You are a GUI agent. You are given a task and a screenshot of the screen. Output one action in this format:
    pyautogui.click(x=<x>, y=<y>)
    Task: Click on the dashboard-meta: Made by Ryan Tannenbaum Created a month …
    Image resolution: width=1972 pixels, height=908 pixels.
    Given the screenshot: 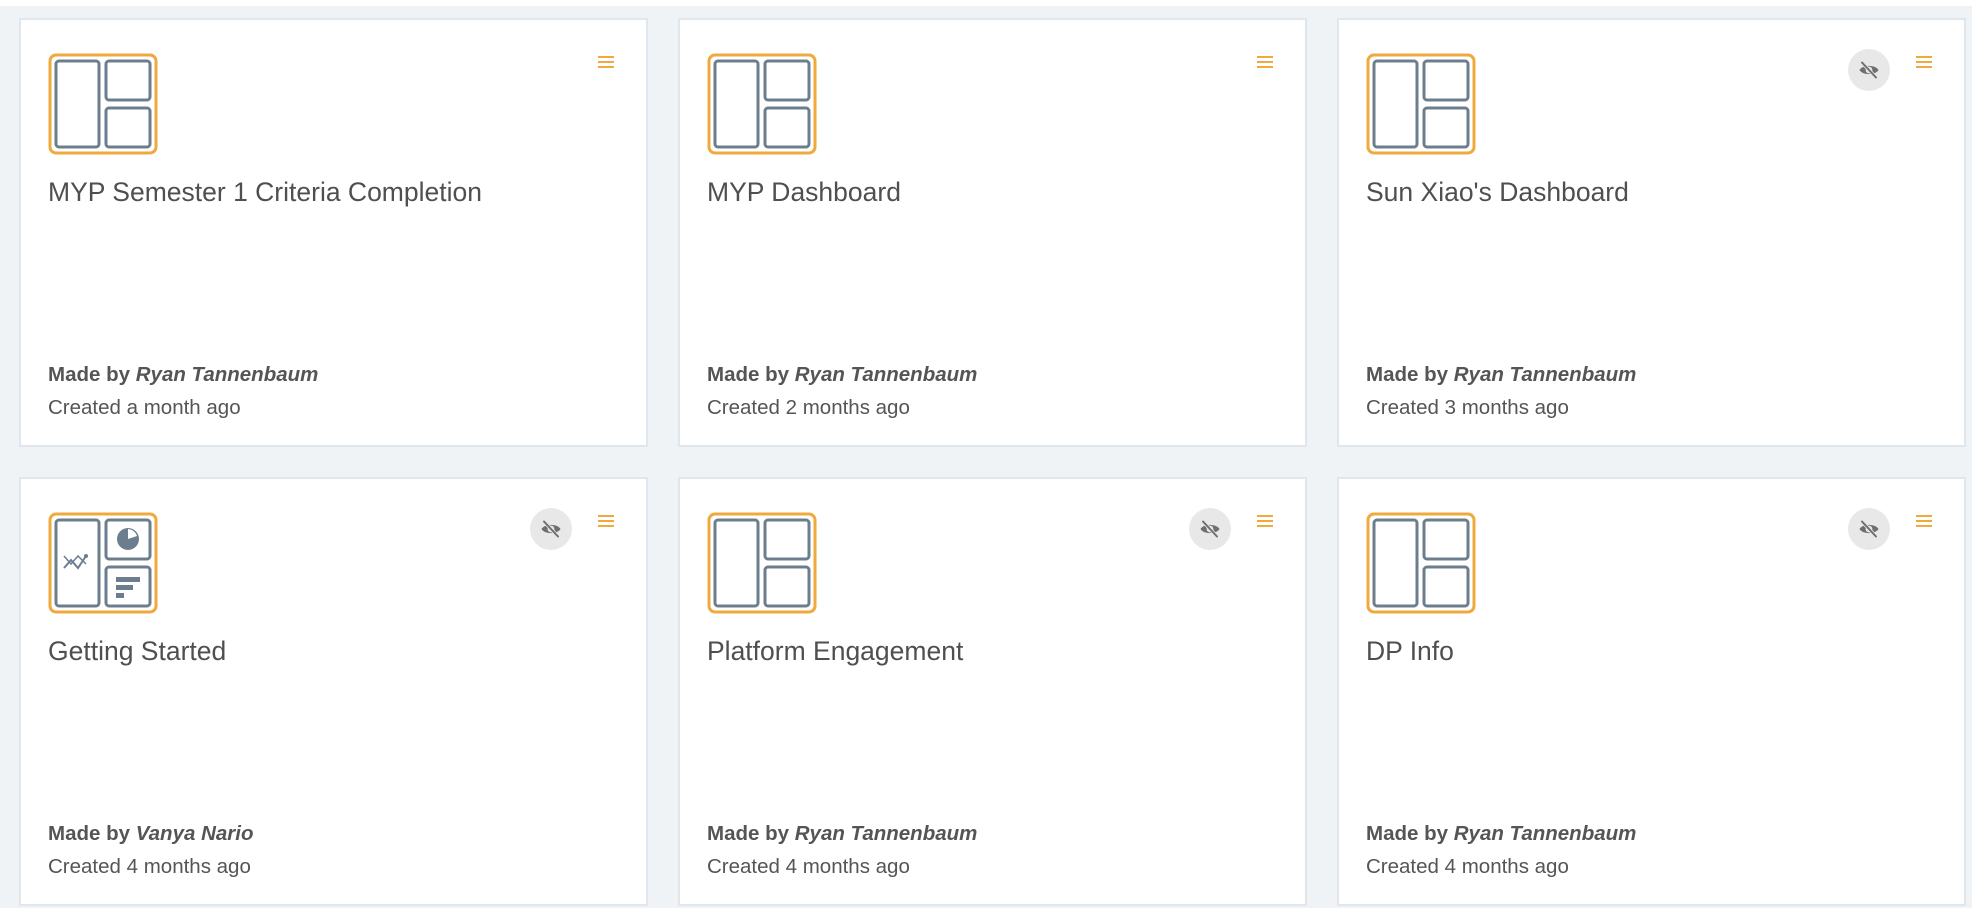 What is the action you would take?
    pyautogui.click(x=328, y=391)
    